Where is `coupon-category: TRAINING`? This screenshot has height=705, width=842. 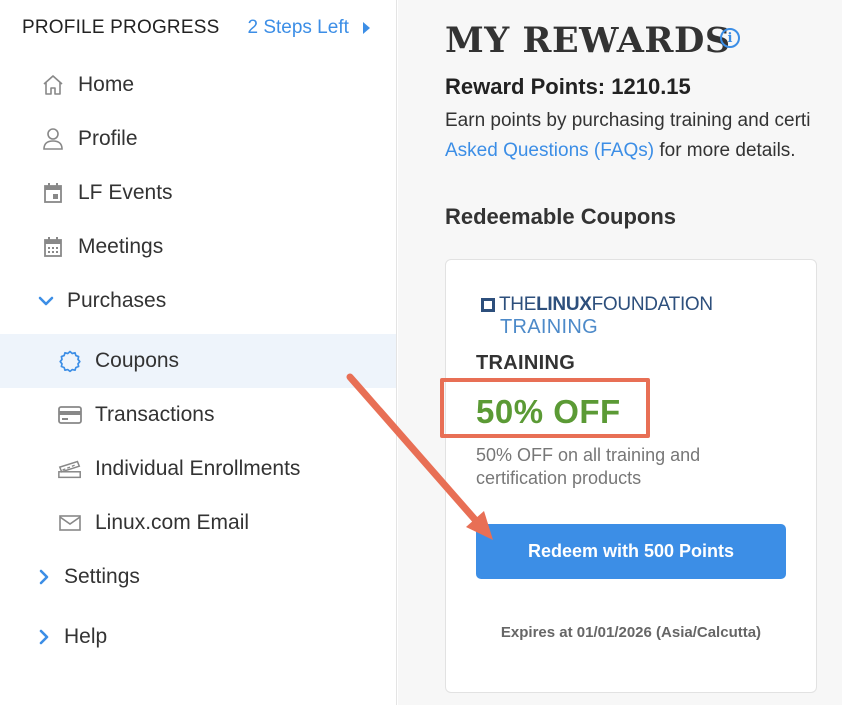
coupon-category: TRAINING is located at coordinates (526, 363).